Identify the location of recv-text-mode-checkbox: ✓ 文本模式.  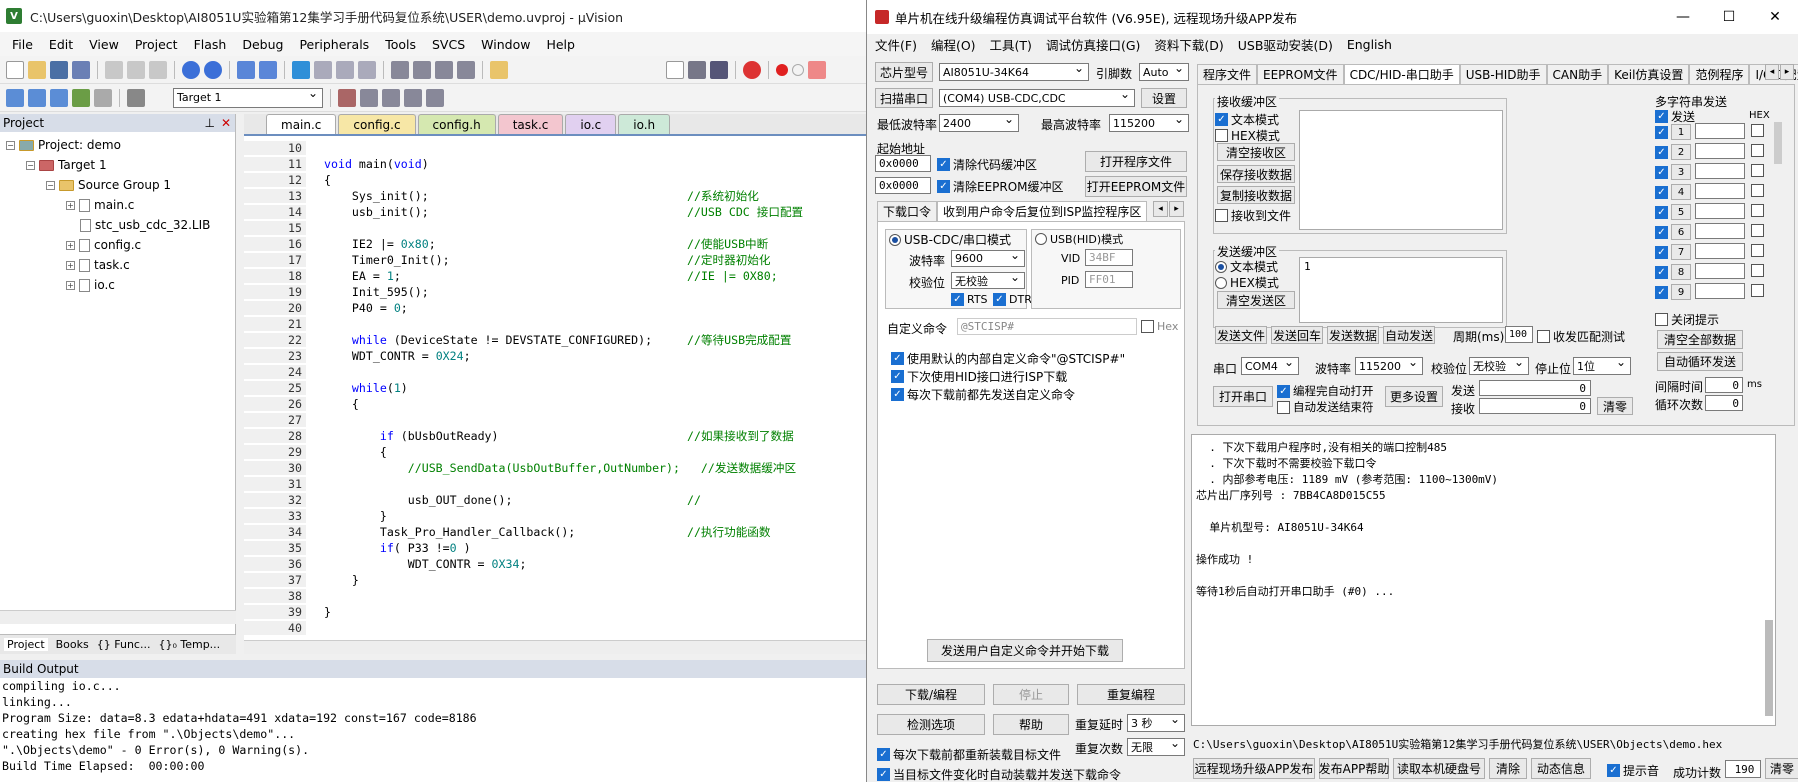
(1247, 119).